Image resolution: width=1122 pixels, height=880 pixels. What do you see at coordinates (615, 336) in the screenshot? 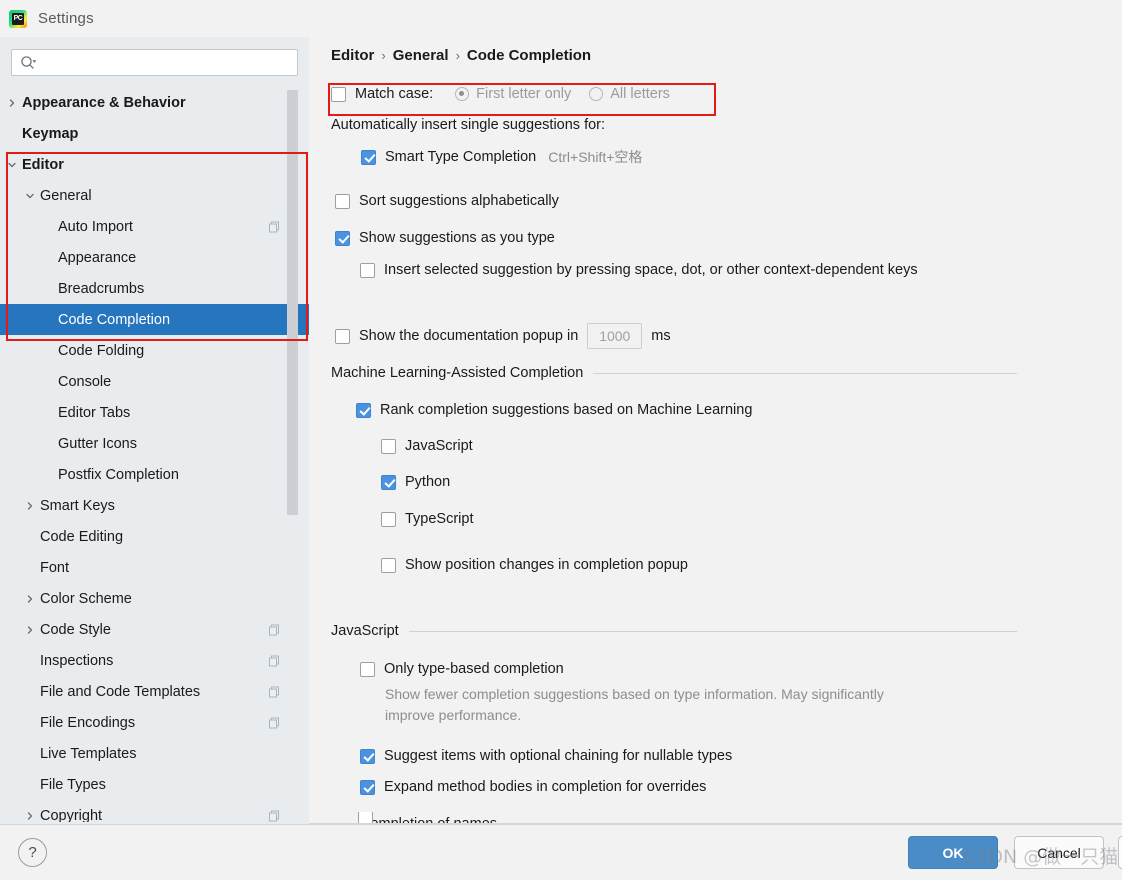
I see `doc-popup-delay-input: 1000` at bounding box center [615, 336].